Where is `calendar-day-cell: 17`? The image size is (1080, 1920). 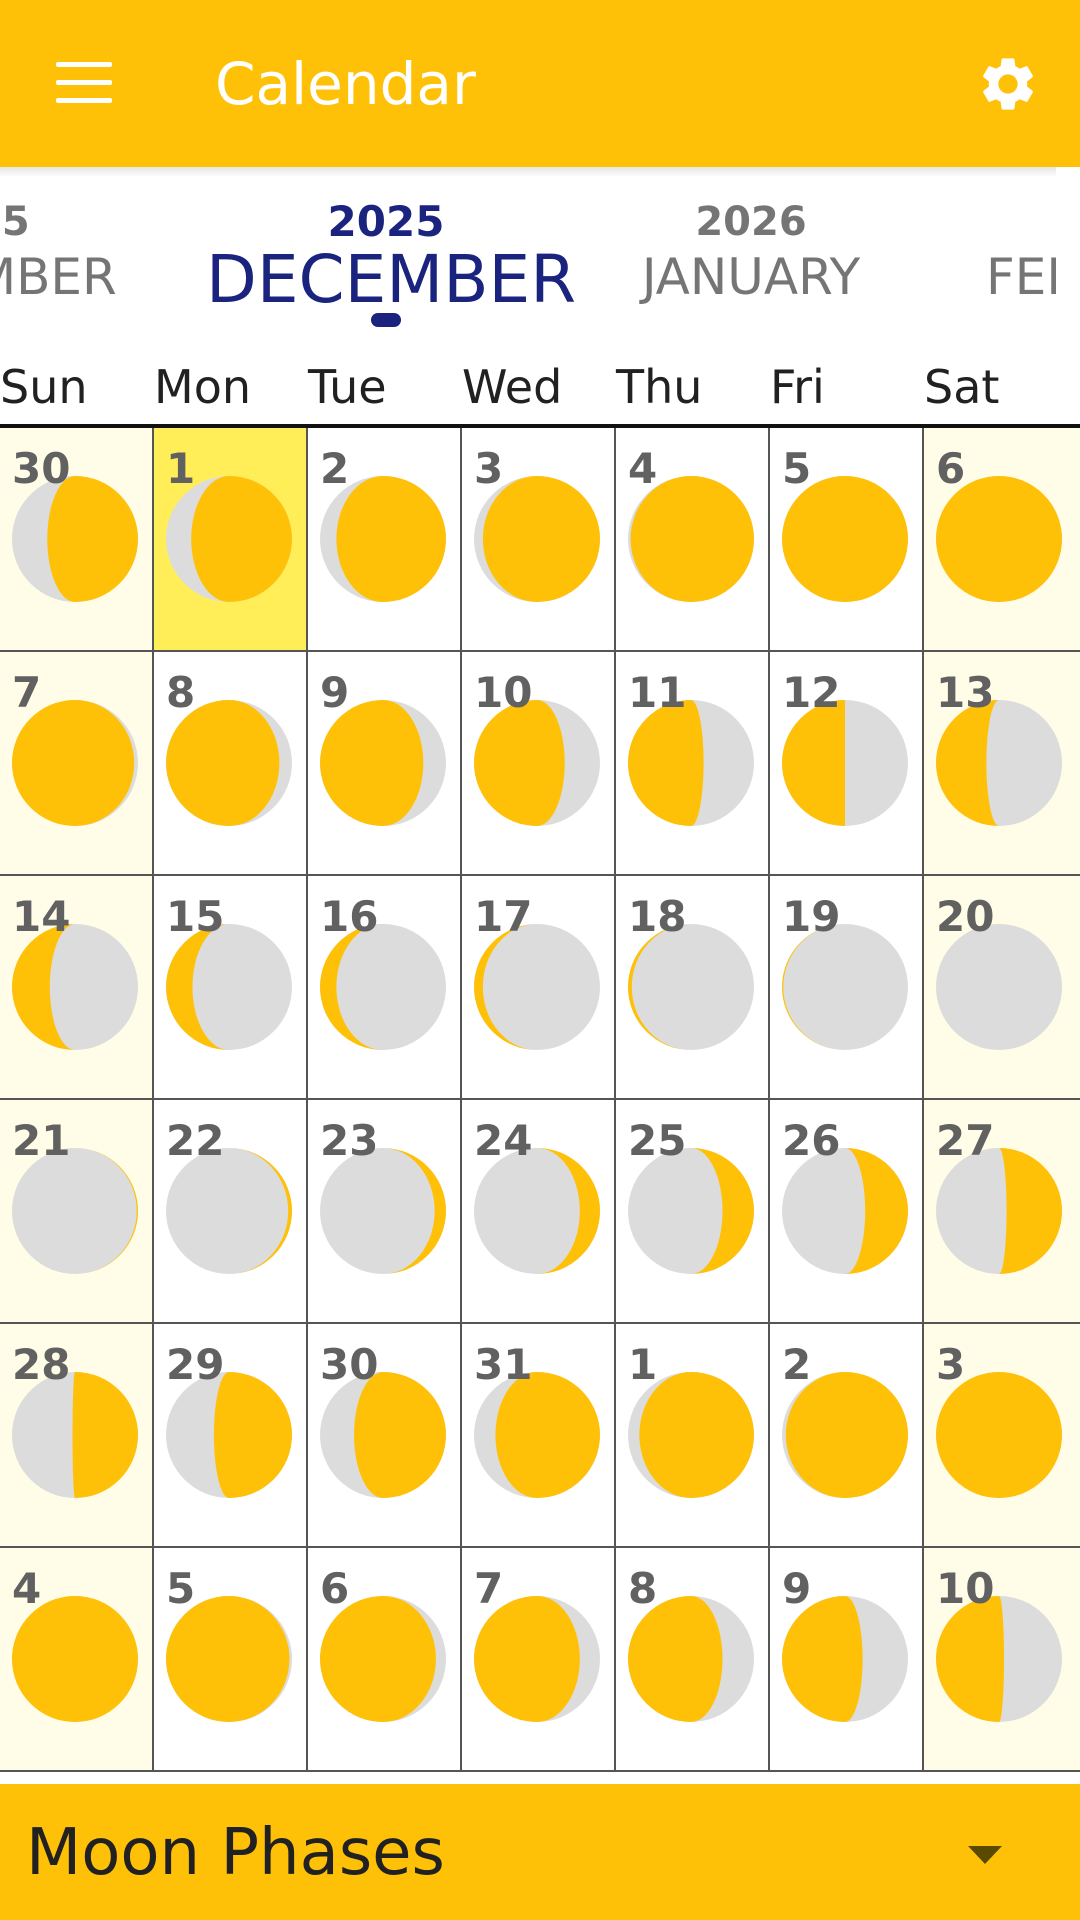
calendar-day-cell: 17 is located at coordinates (539, 988).